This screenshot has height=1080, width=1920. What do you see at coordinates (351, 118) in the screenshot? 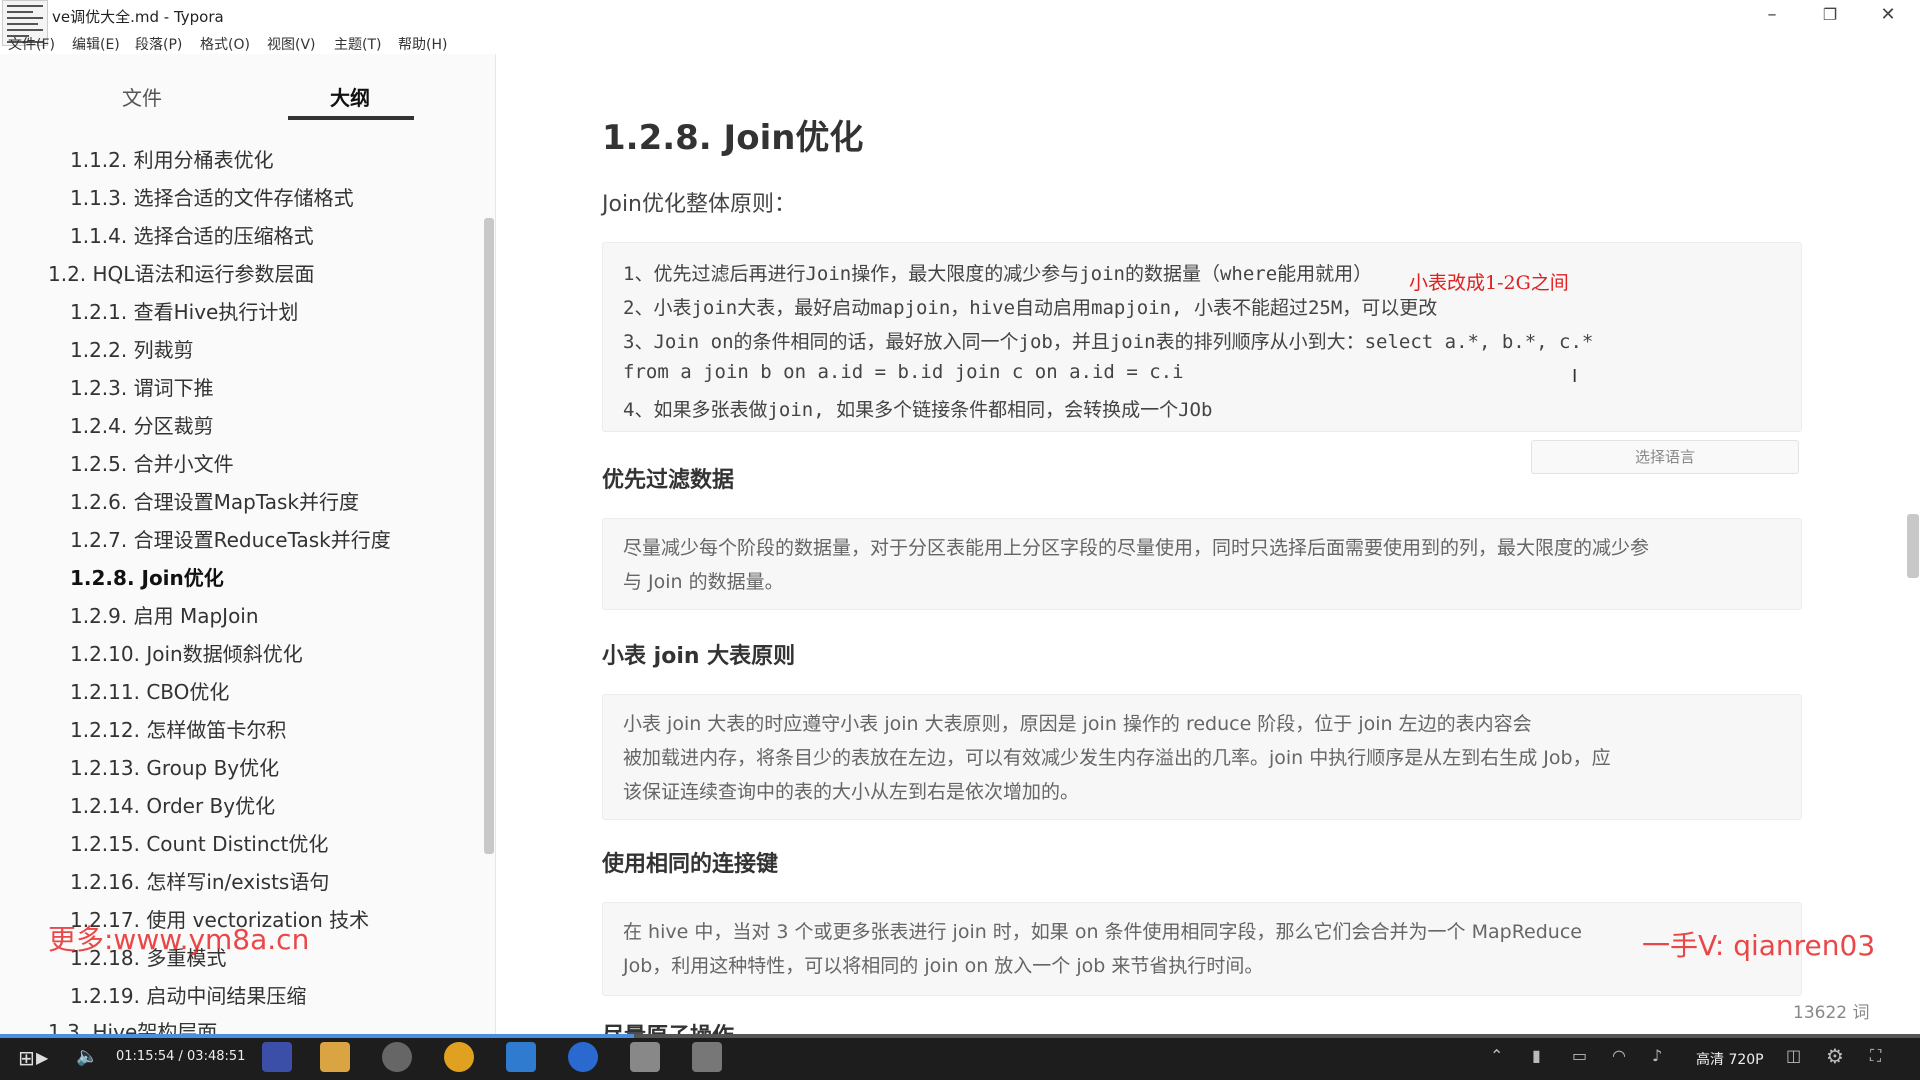
I see `tab-active-indicator` at bounding box center [351, 118].